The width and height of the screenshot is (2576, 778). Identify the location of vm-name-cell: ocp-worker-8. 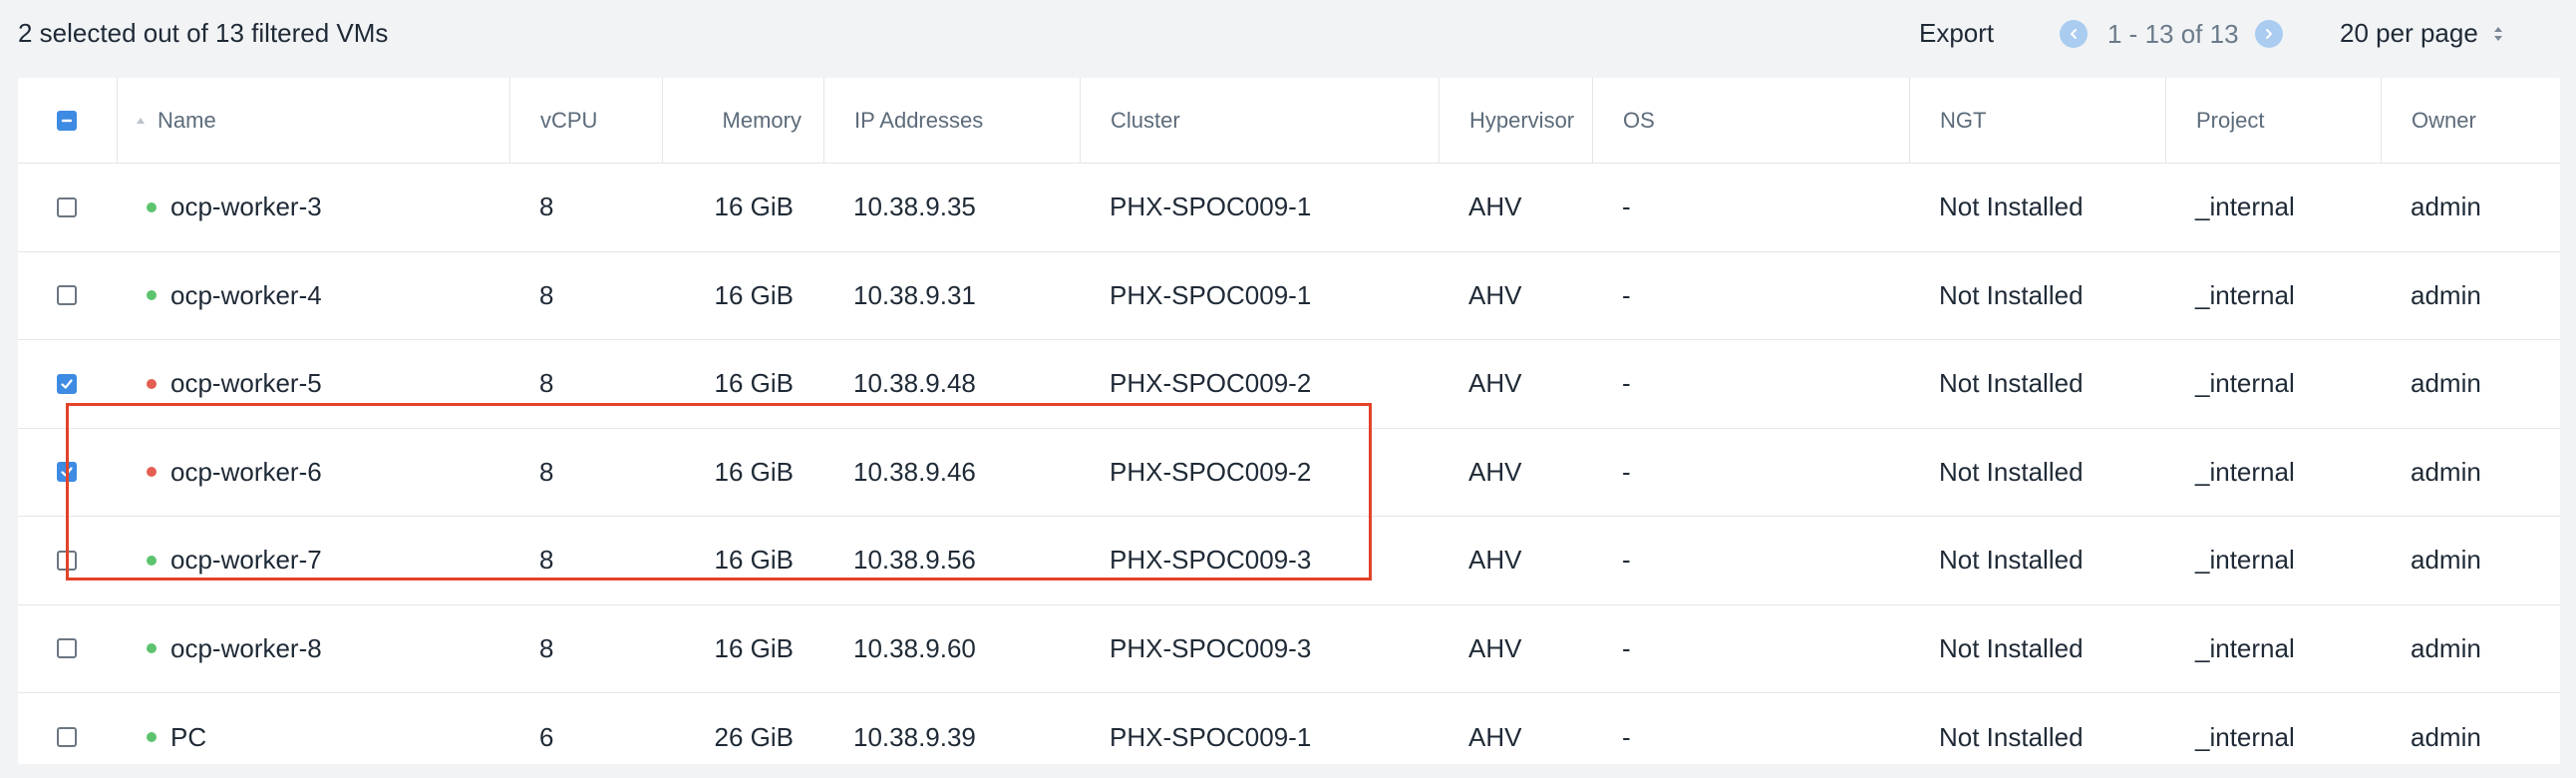
(313, 649).